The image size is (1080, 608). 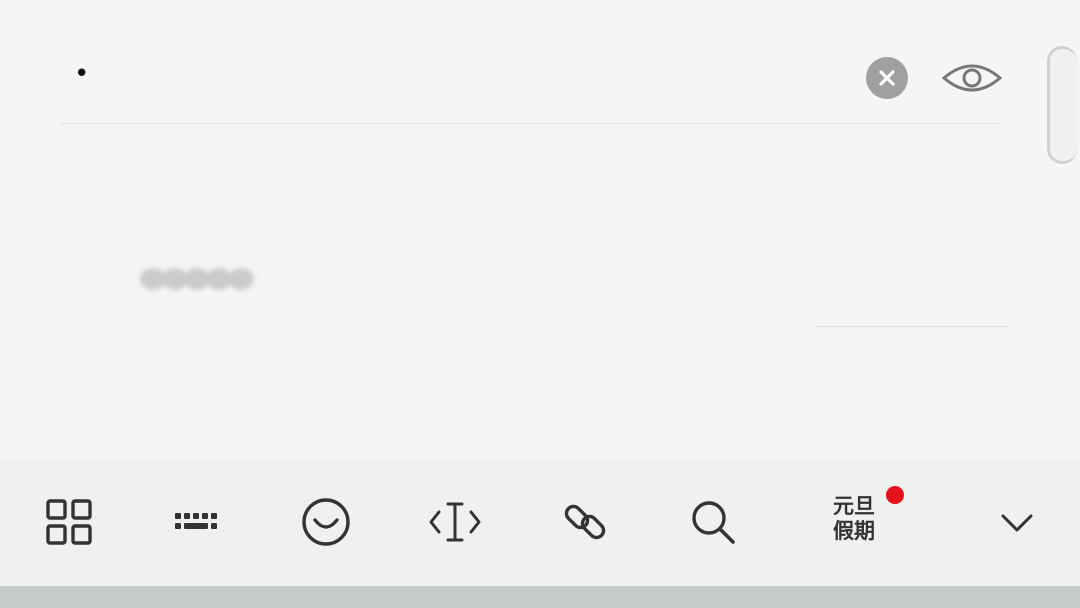 What do you see at coordinates (1062, 105) in the screenshot?
I see `edge-scroll-handle` at bounding box center [1062, 105].